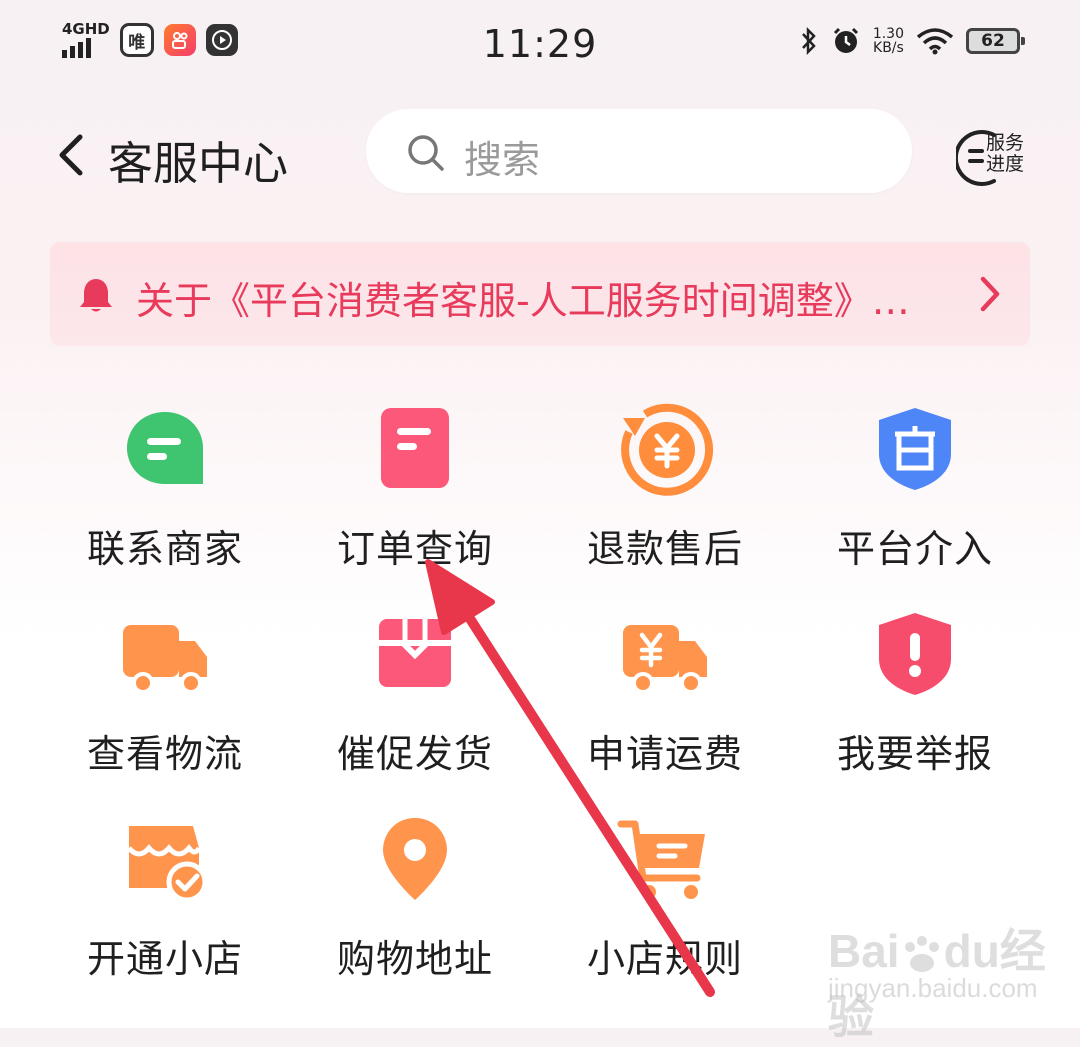  I want to click on bluetooth-icon, so click(808, 41).